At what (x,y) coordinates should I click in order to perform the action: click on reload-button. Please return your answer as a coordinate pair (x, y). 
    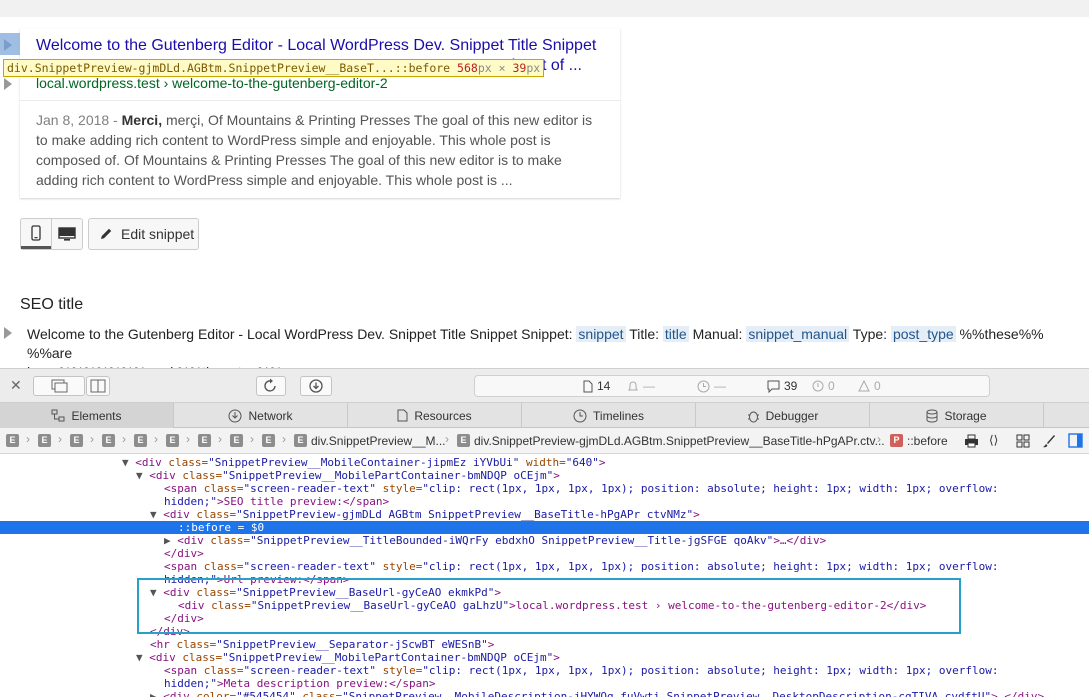
    Looking at the image, I should click on (271, 386).